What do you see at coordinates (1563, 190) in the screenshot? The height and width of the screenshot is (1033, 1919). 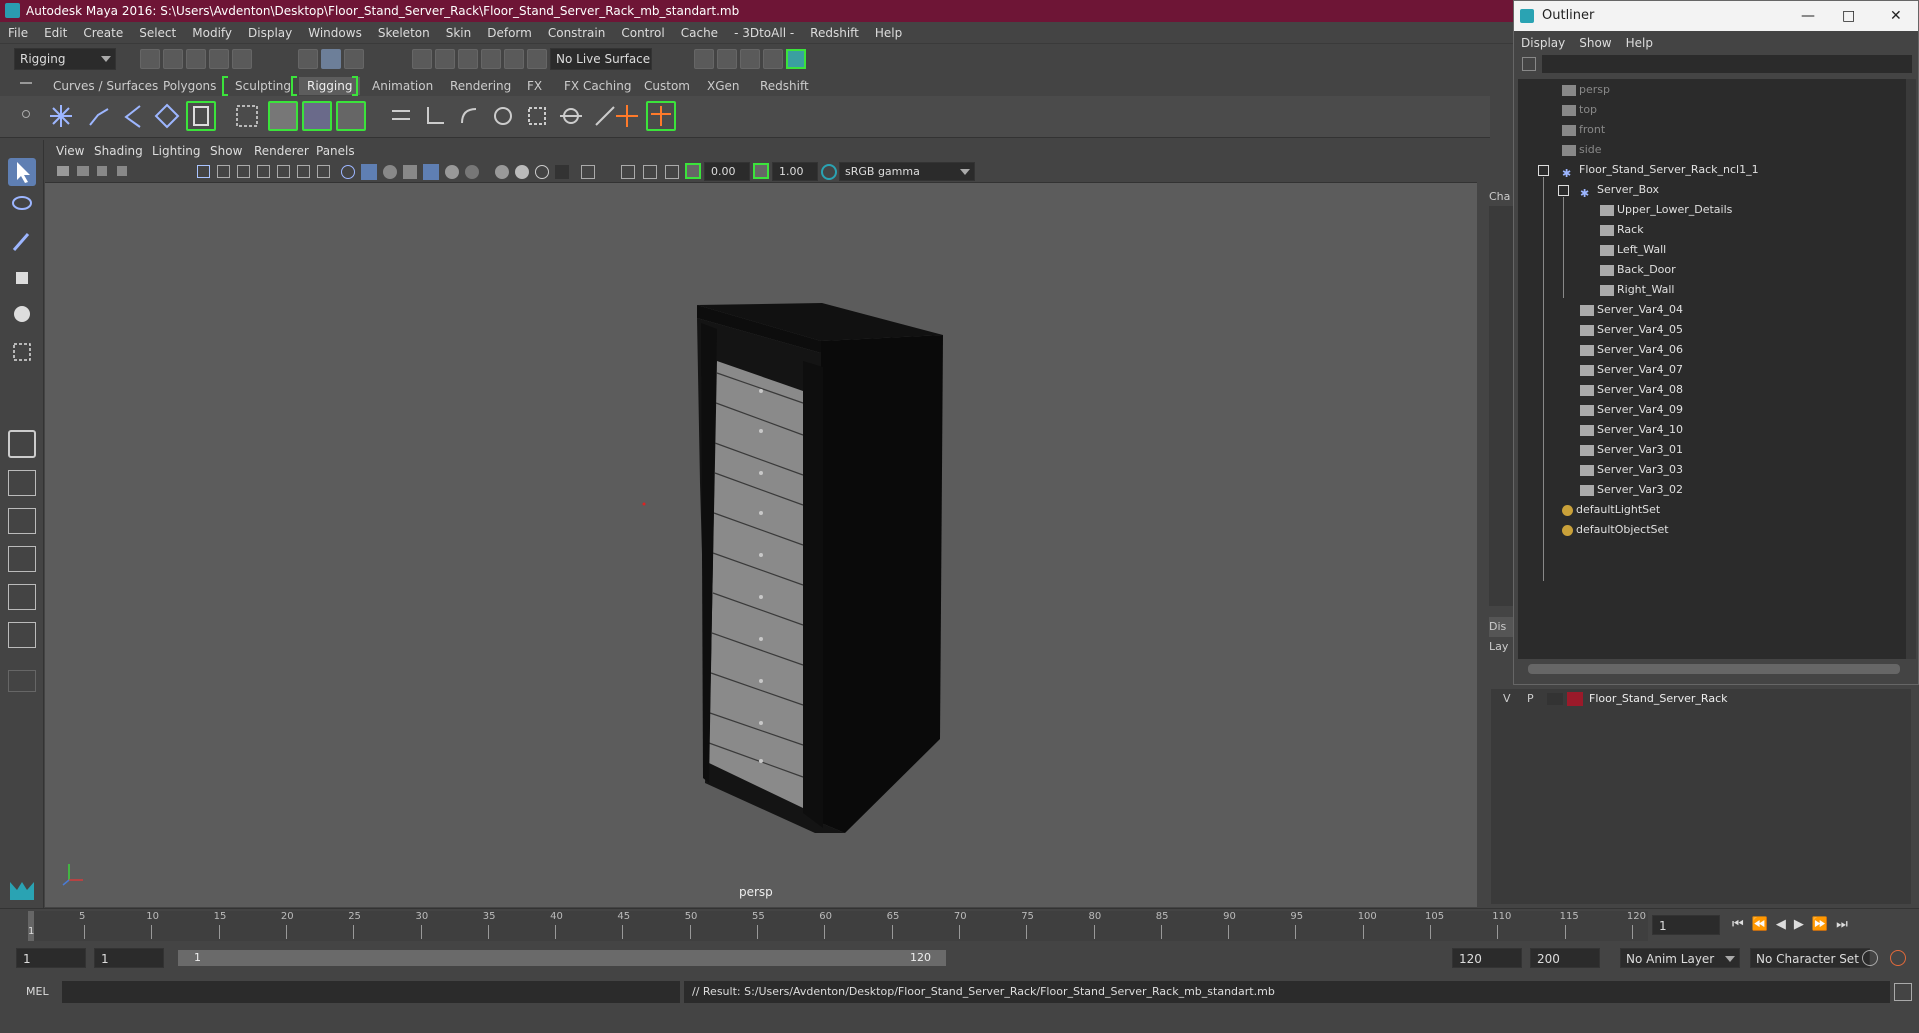 I see `collapse-toggle-icon` at bounding box center [1563, 190].